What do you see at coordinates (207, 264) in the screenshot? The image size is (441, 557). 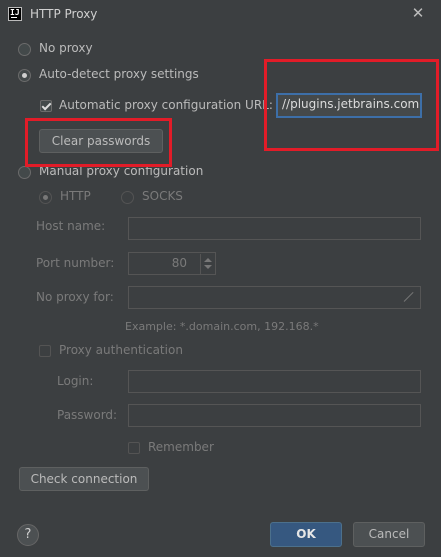 I see `port-spinner-arrows` at bounding box center [207, 264].